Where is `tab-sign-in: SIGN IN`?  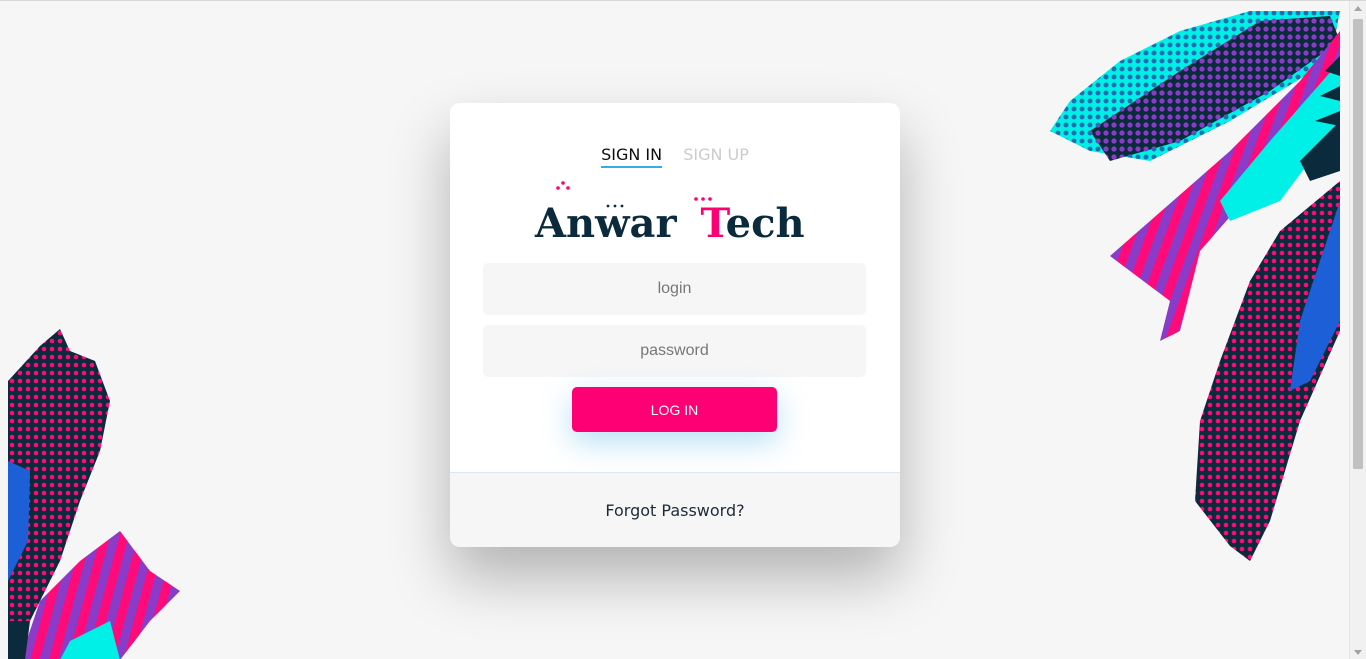 tab-sign-in: SIGN IN is located at coordinates (632, 156).